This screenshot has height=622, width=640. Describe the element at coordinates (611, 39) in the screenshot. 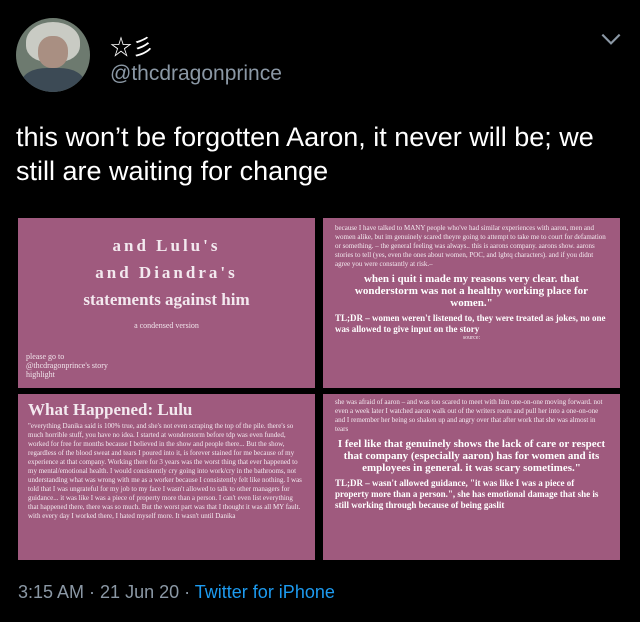

I see `chevron-down-icon` at that location.